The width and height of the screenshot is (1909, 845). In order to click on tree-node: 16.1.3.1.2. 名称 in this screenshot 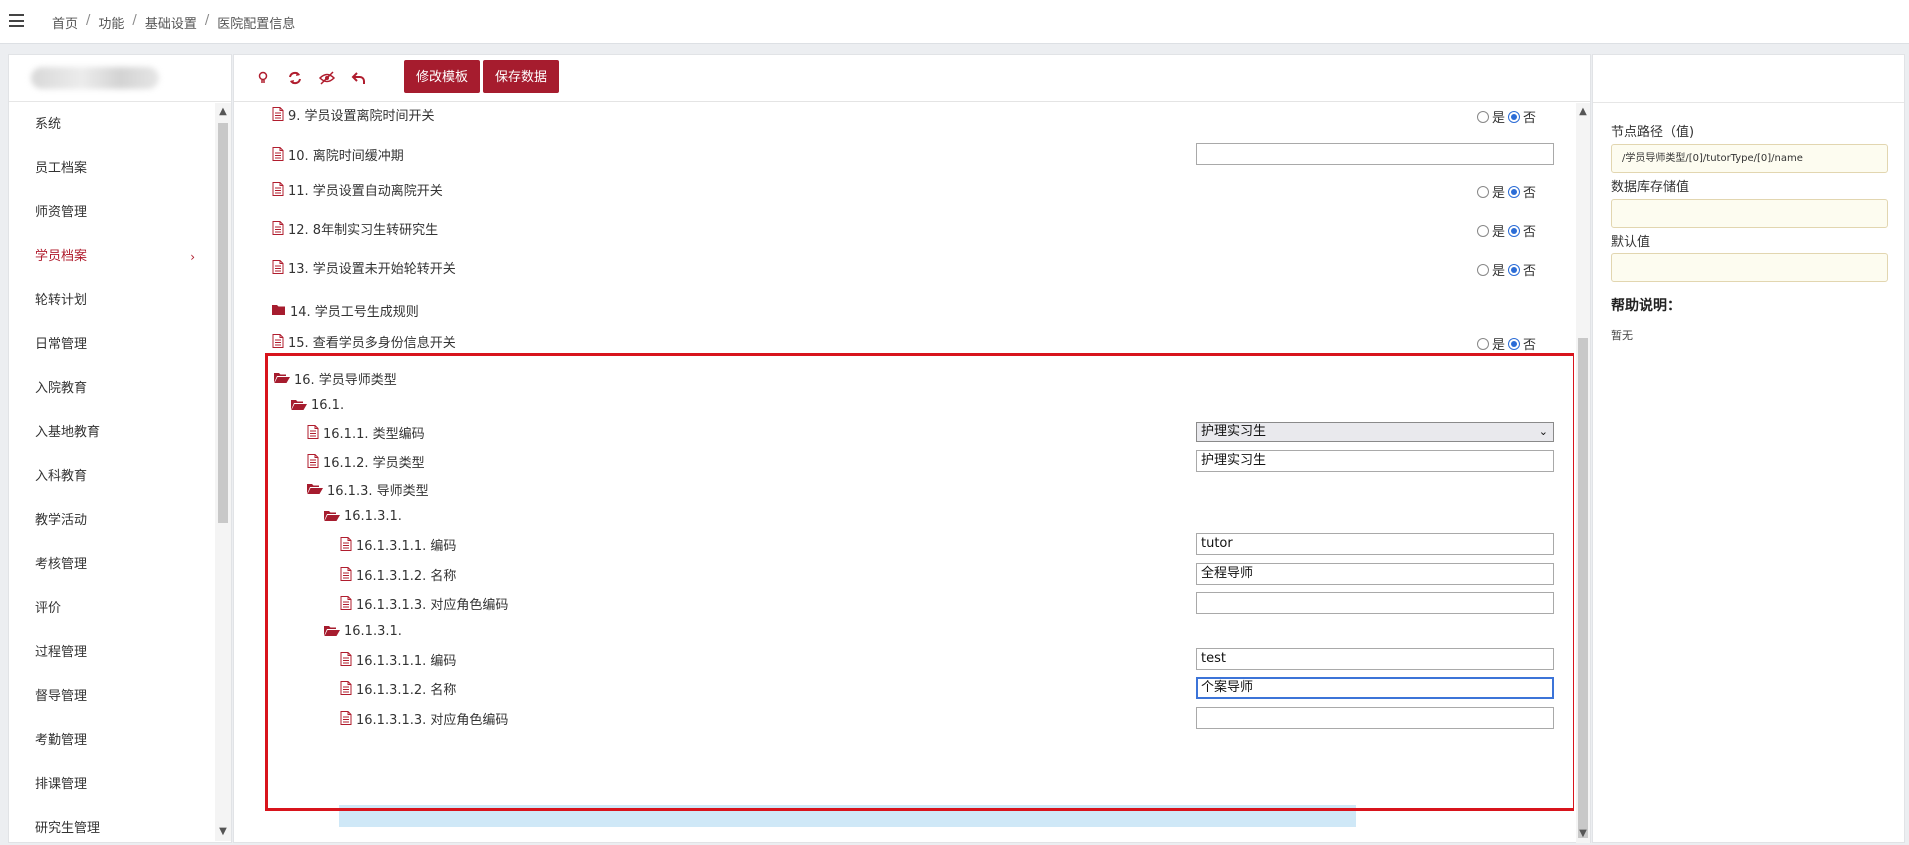, I will do `click(398, 574)`.